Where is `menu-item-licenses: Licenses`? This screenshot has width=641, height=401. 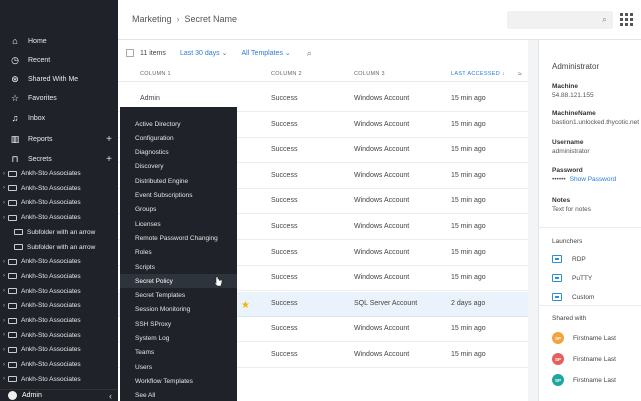 menu-item-licenses: Licenses is located at coordinates (178, 224).